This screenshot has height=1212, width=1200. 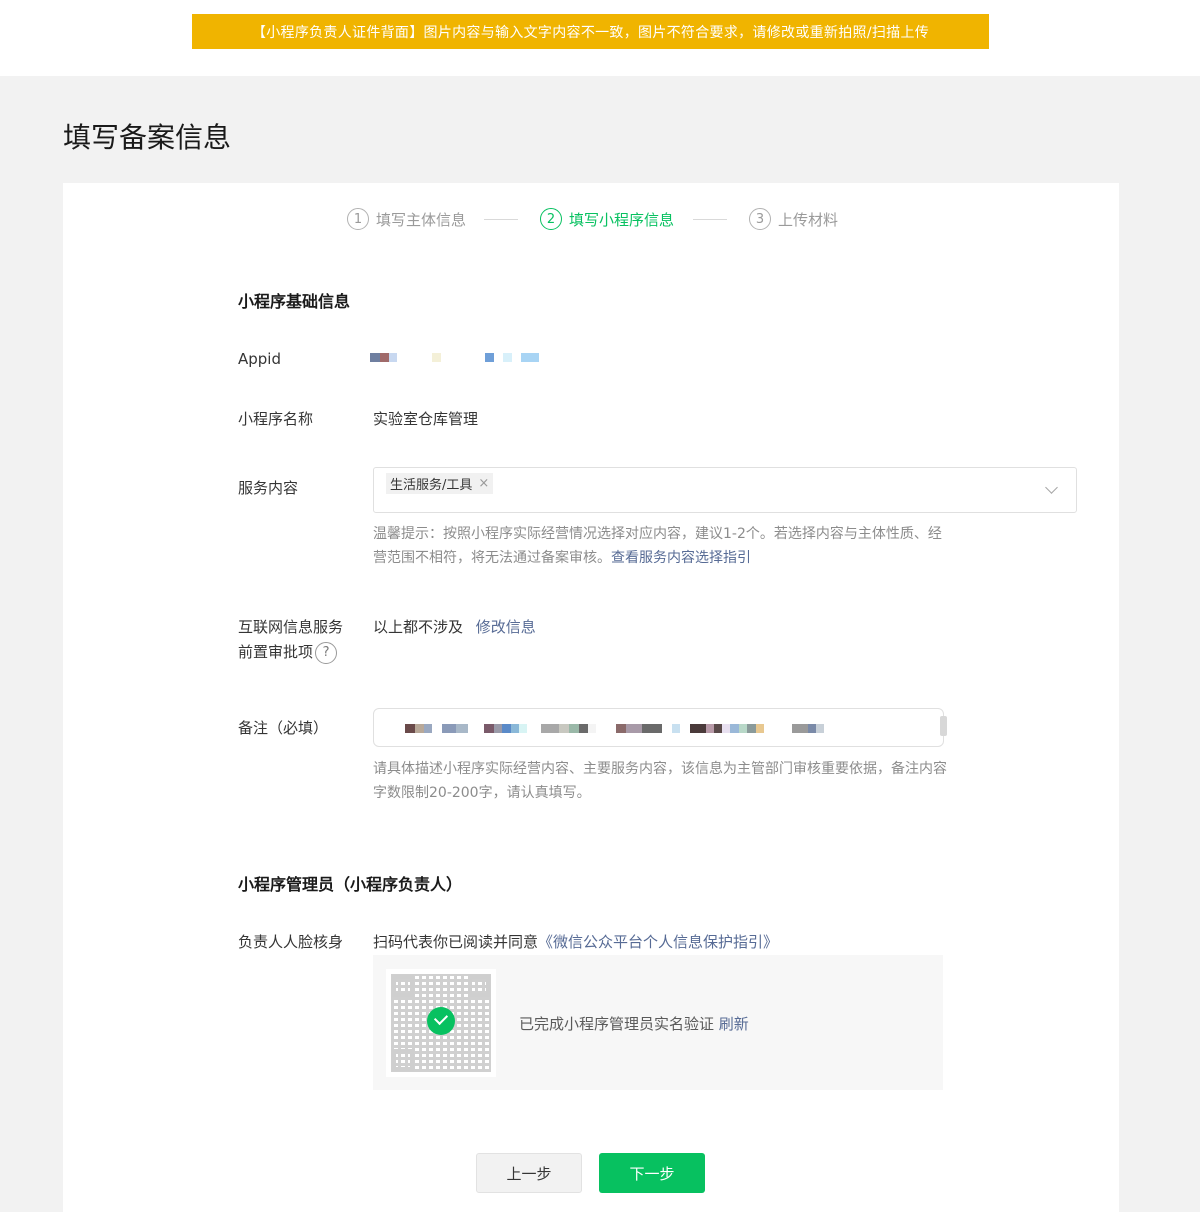 I want to click on verified-status: 已完成小程序管理员实名验证 刷新, so click(x=634, y=1023).